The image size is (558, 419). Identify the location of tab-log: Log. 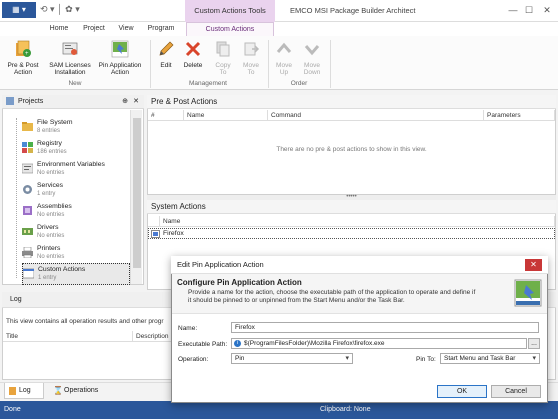
(24, 391).